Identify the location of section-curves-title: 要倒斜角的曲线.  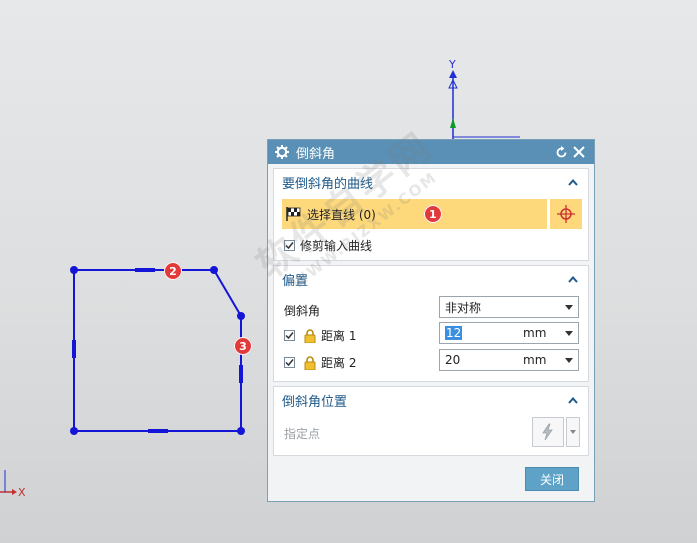
(328, 184).